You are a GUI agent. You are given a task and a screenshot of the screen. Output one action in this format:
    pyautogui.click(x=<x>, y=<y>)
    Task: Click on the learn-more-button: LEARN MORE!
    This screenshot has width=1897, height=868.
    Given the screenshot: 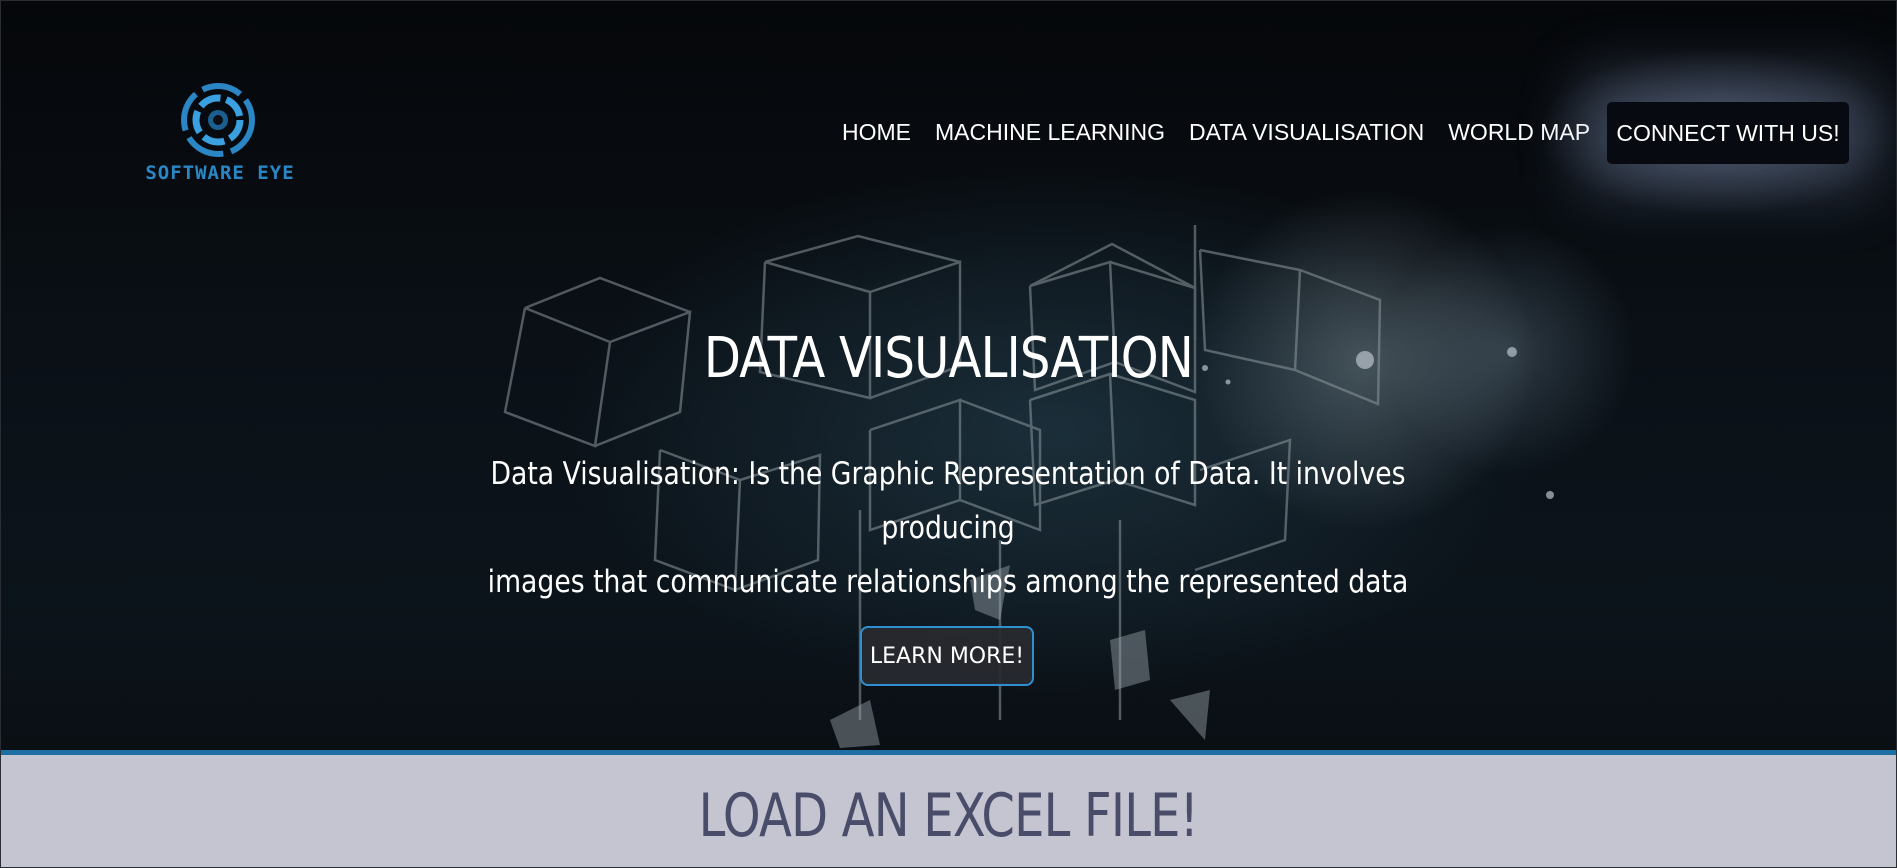 What is the action you would take?
    pyautogui.click(x=947, y=656)
    